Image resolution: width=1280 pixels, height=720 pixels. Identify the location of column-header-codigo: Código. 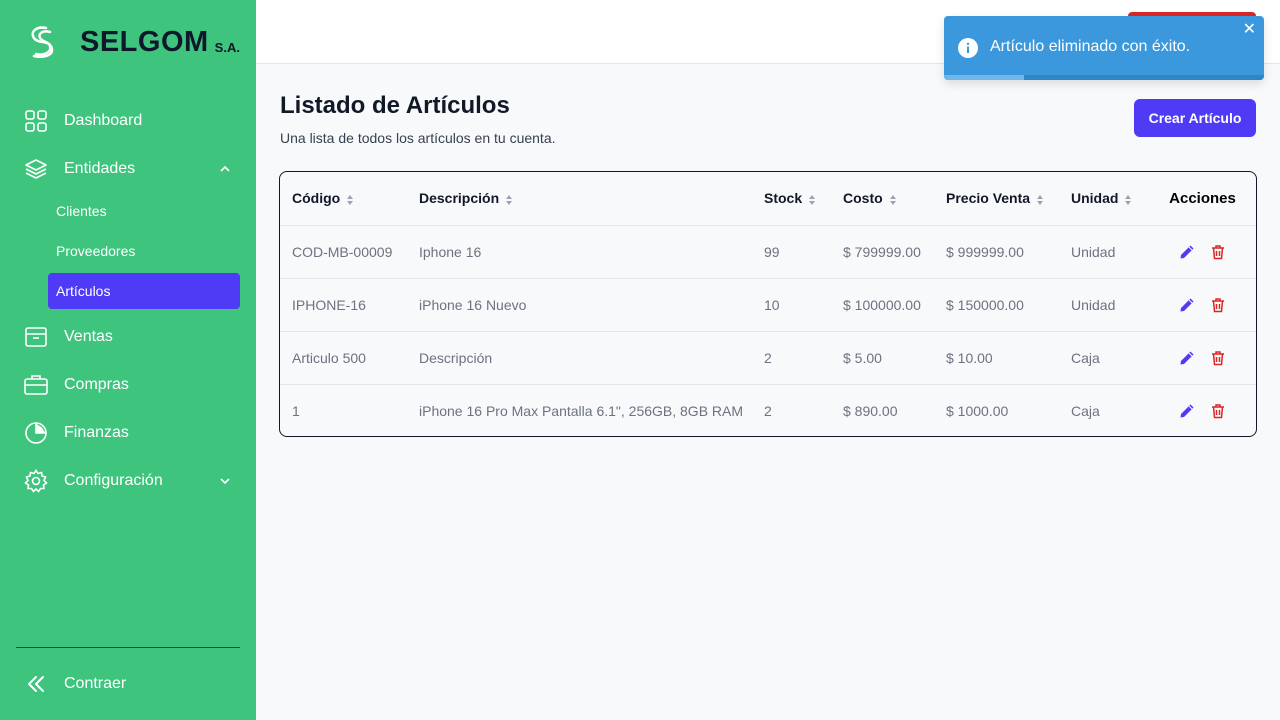
(343, 199).